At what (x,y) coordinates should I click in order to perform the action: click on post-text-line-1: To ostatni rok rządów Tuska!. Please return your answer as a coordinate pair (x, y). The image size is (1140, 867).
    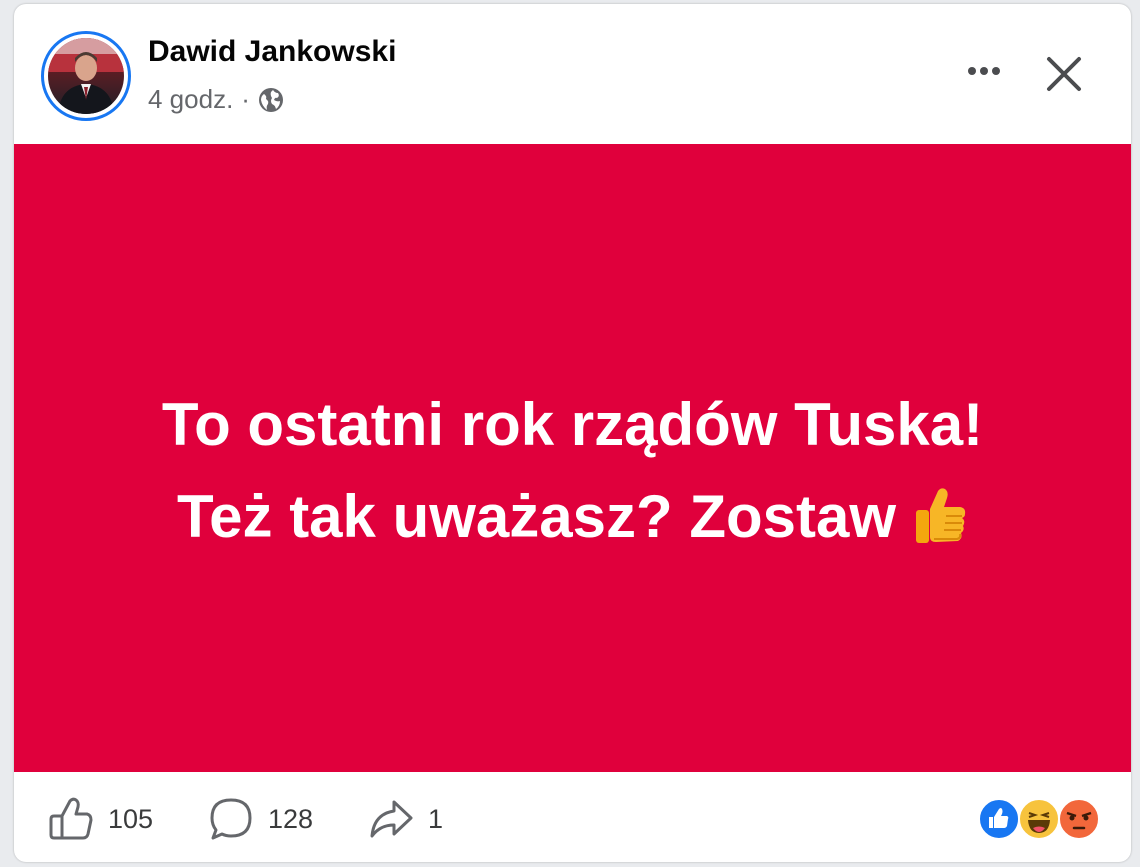
    Looking at the image, I should click on (572, 424).